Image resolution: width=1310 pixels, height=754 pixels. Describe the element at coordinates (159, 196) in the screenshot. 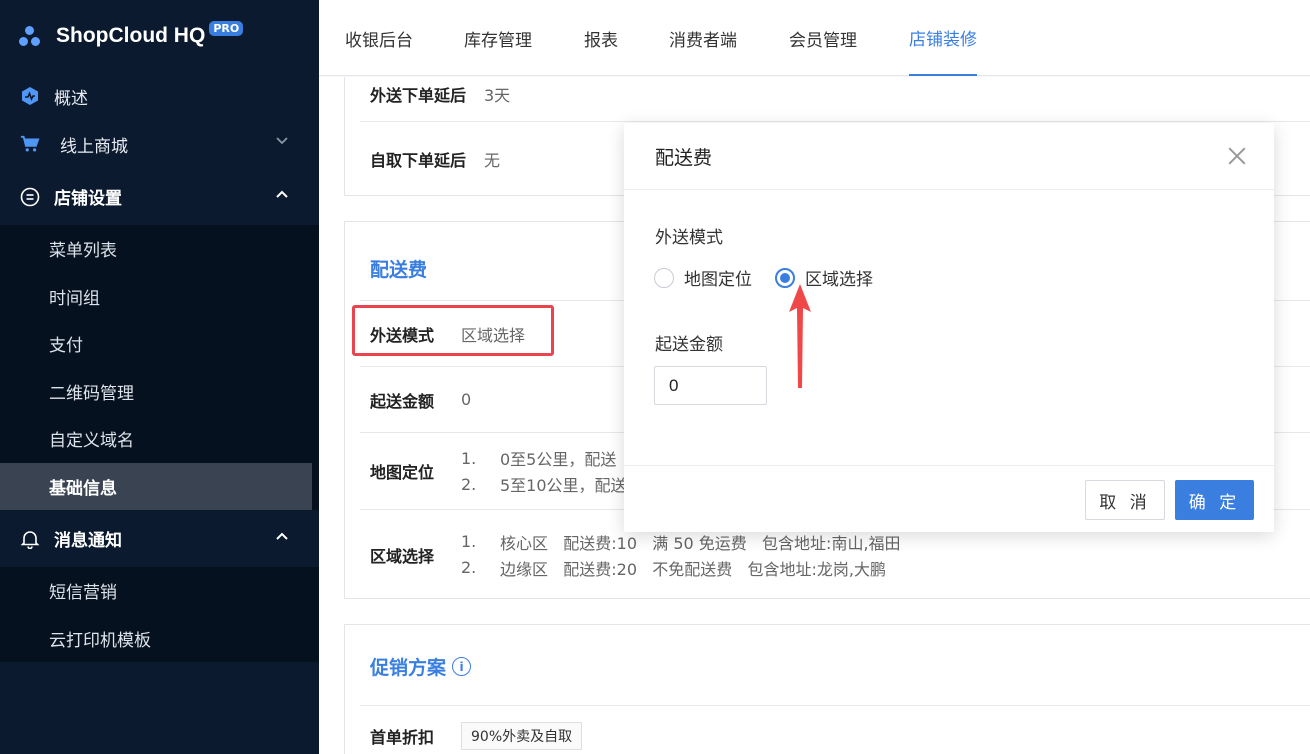

I see `nav-store-settings: 店铺设置` at that location.